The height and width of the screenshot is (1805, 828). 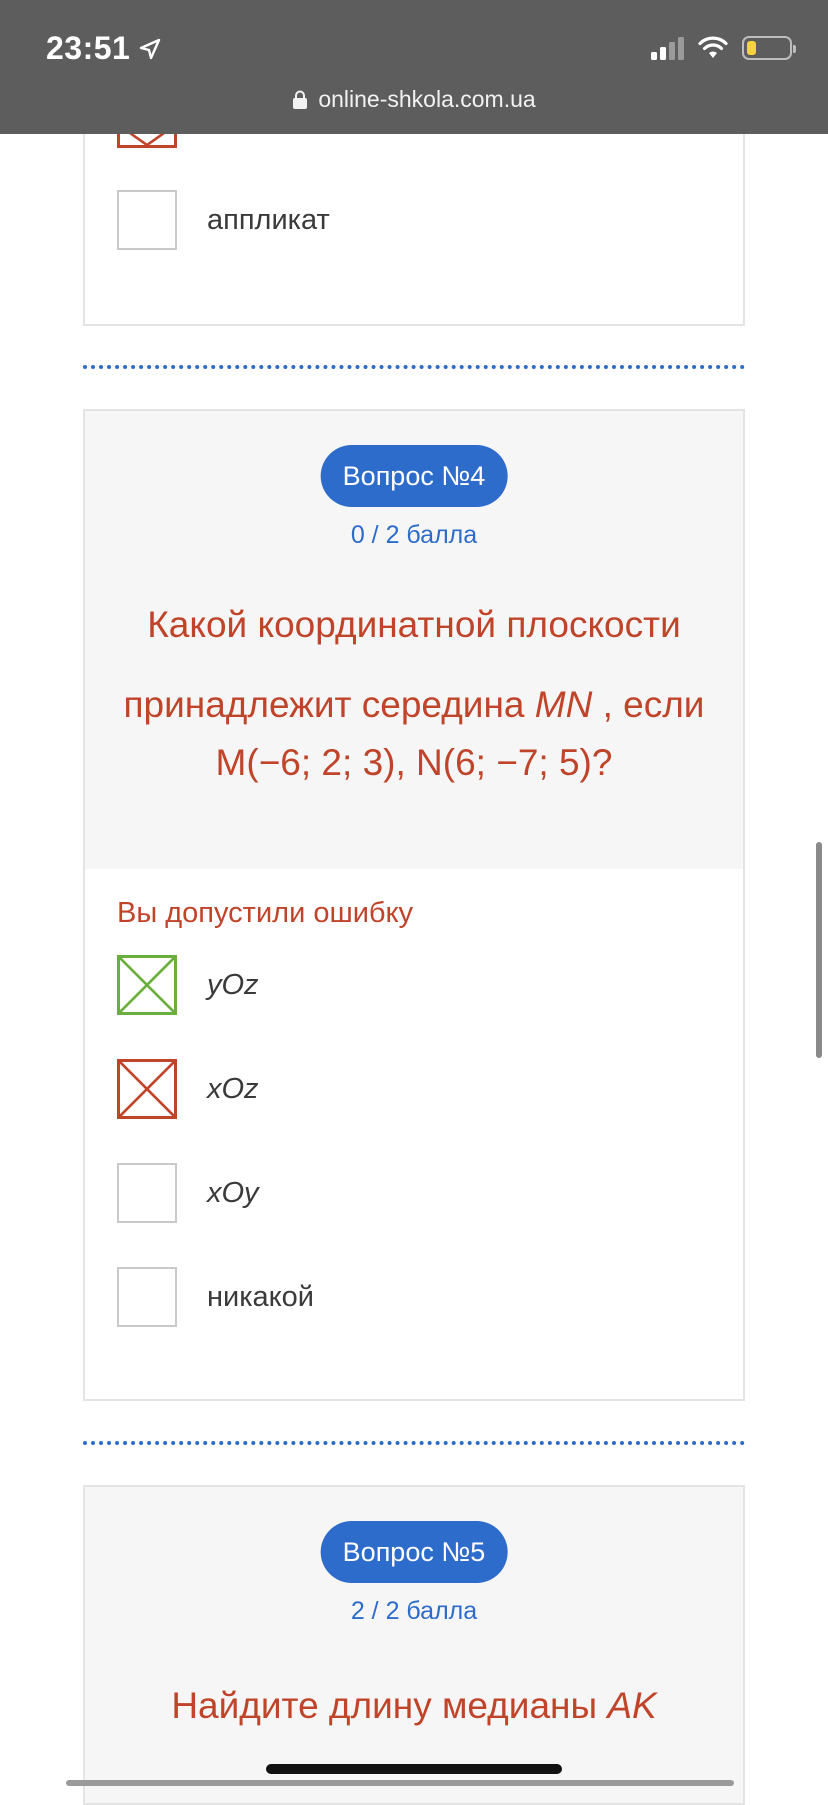 What do you see at coordinates (329, 704) in the screenshot?
I see `question-text-fragment: принадлежит середина` at bounding box center [329, 704].